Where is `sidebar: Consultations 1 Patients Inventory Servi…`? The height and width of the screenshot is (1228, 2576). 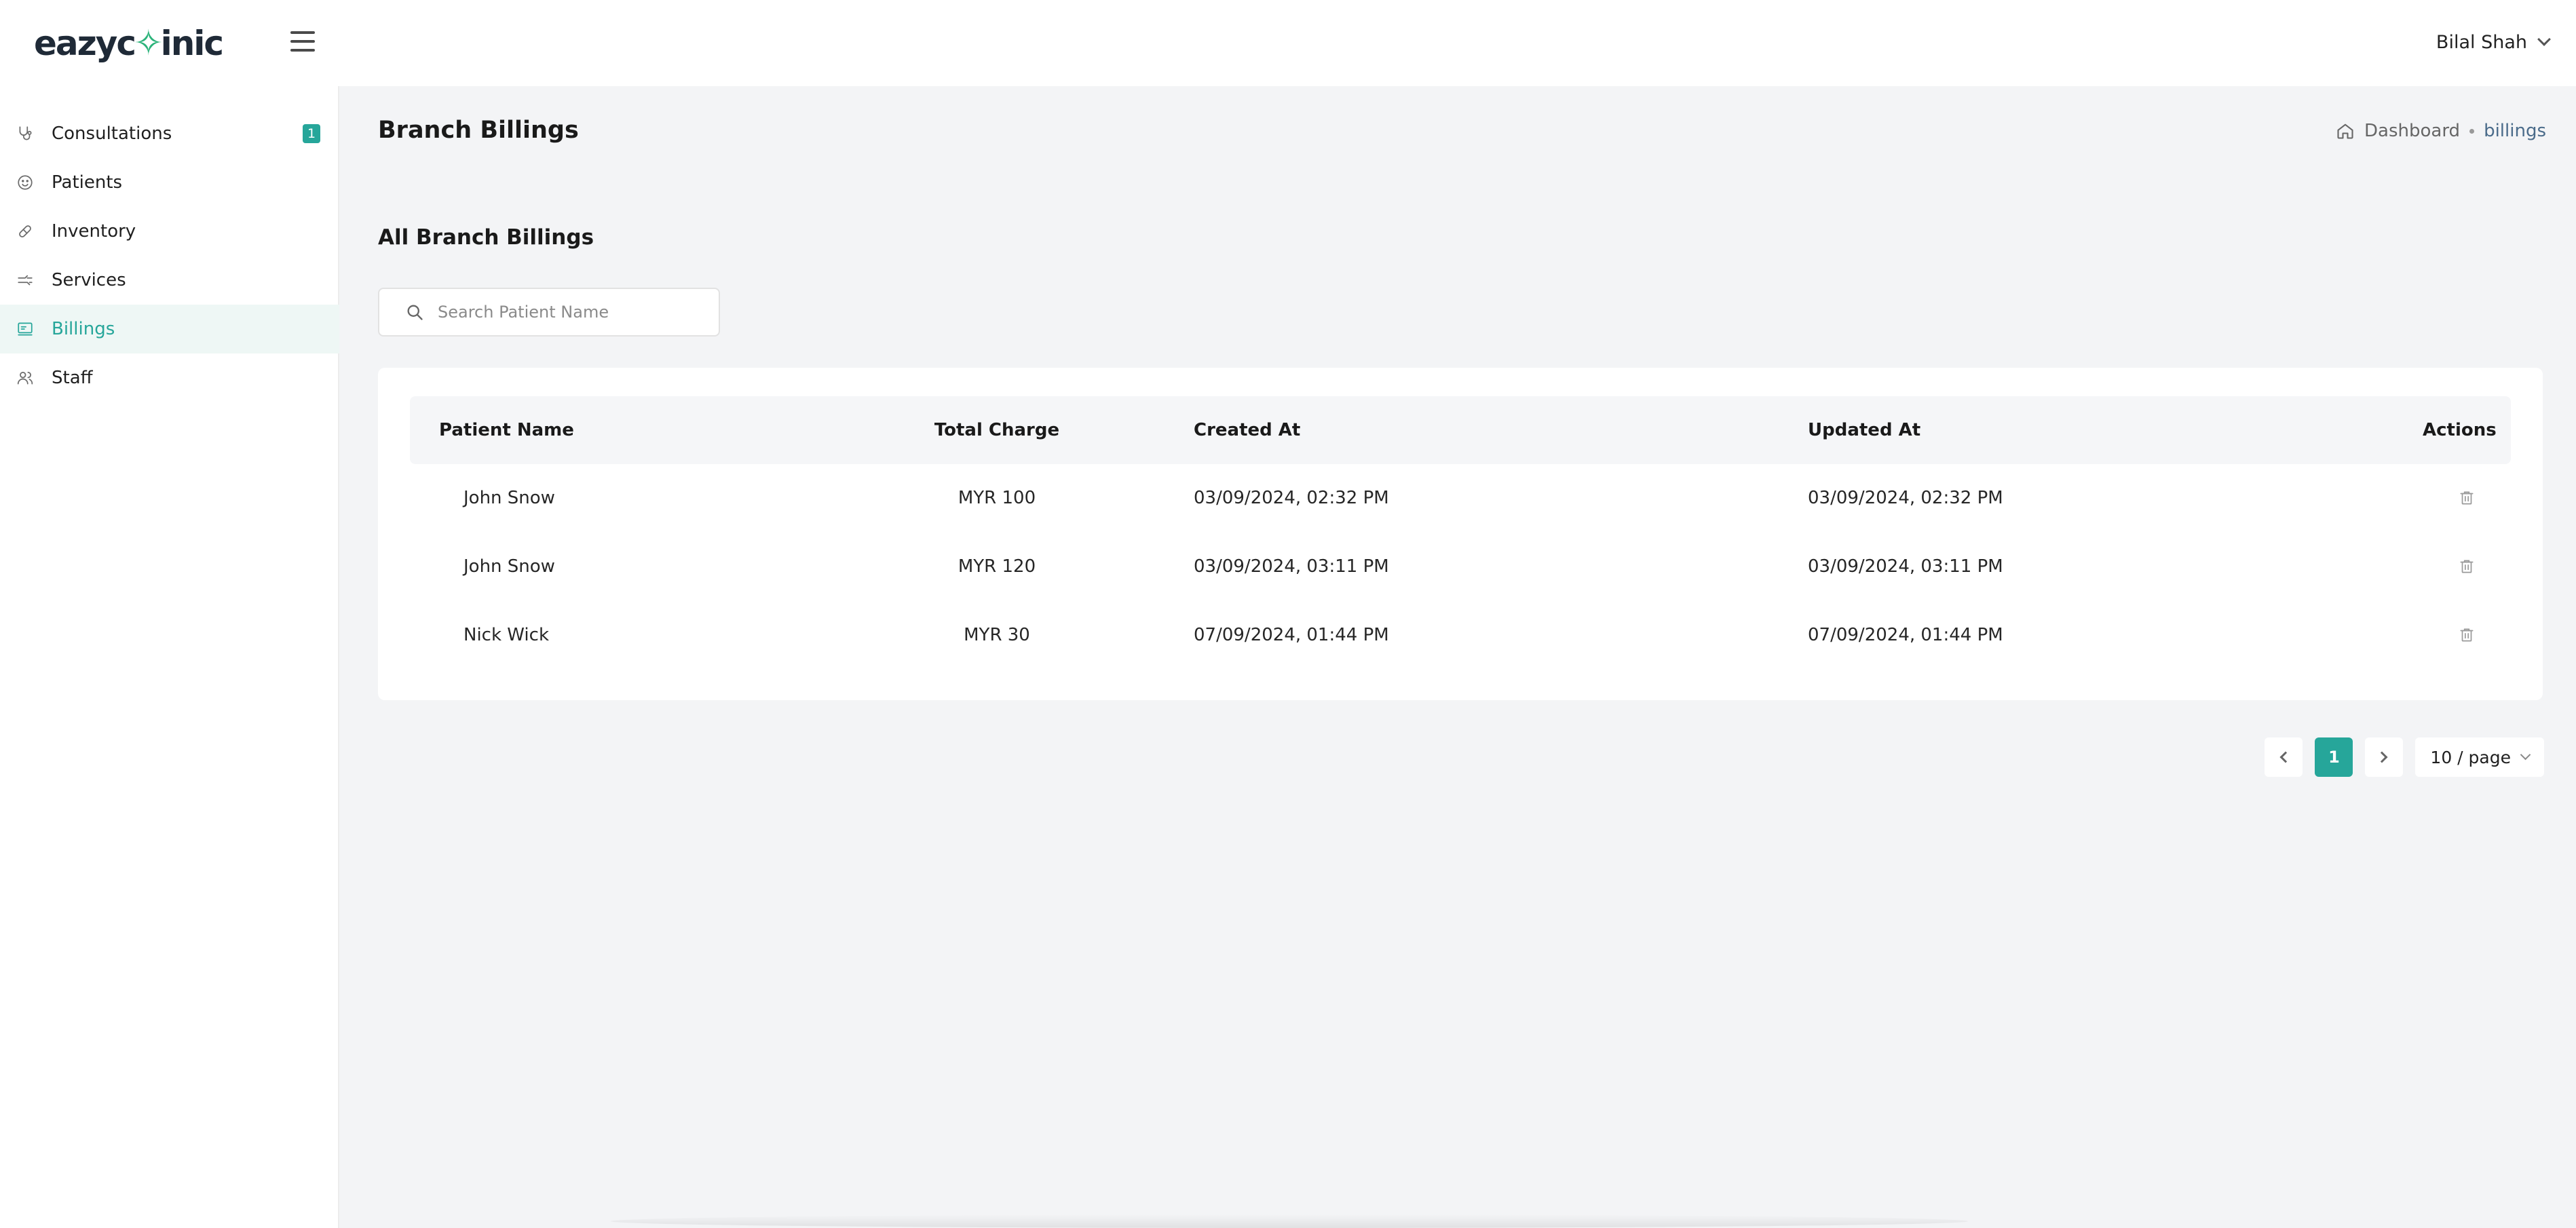 sidebar: Consultations 1 Patients Inventory Servi… is located at coordinates (169, 657).